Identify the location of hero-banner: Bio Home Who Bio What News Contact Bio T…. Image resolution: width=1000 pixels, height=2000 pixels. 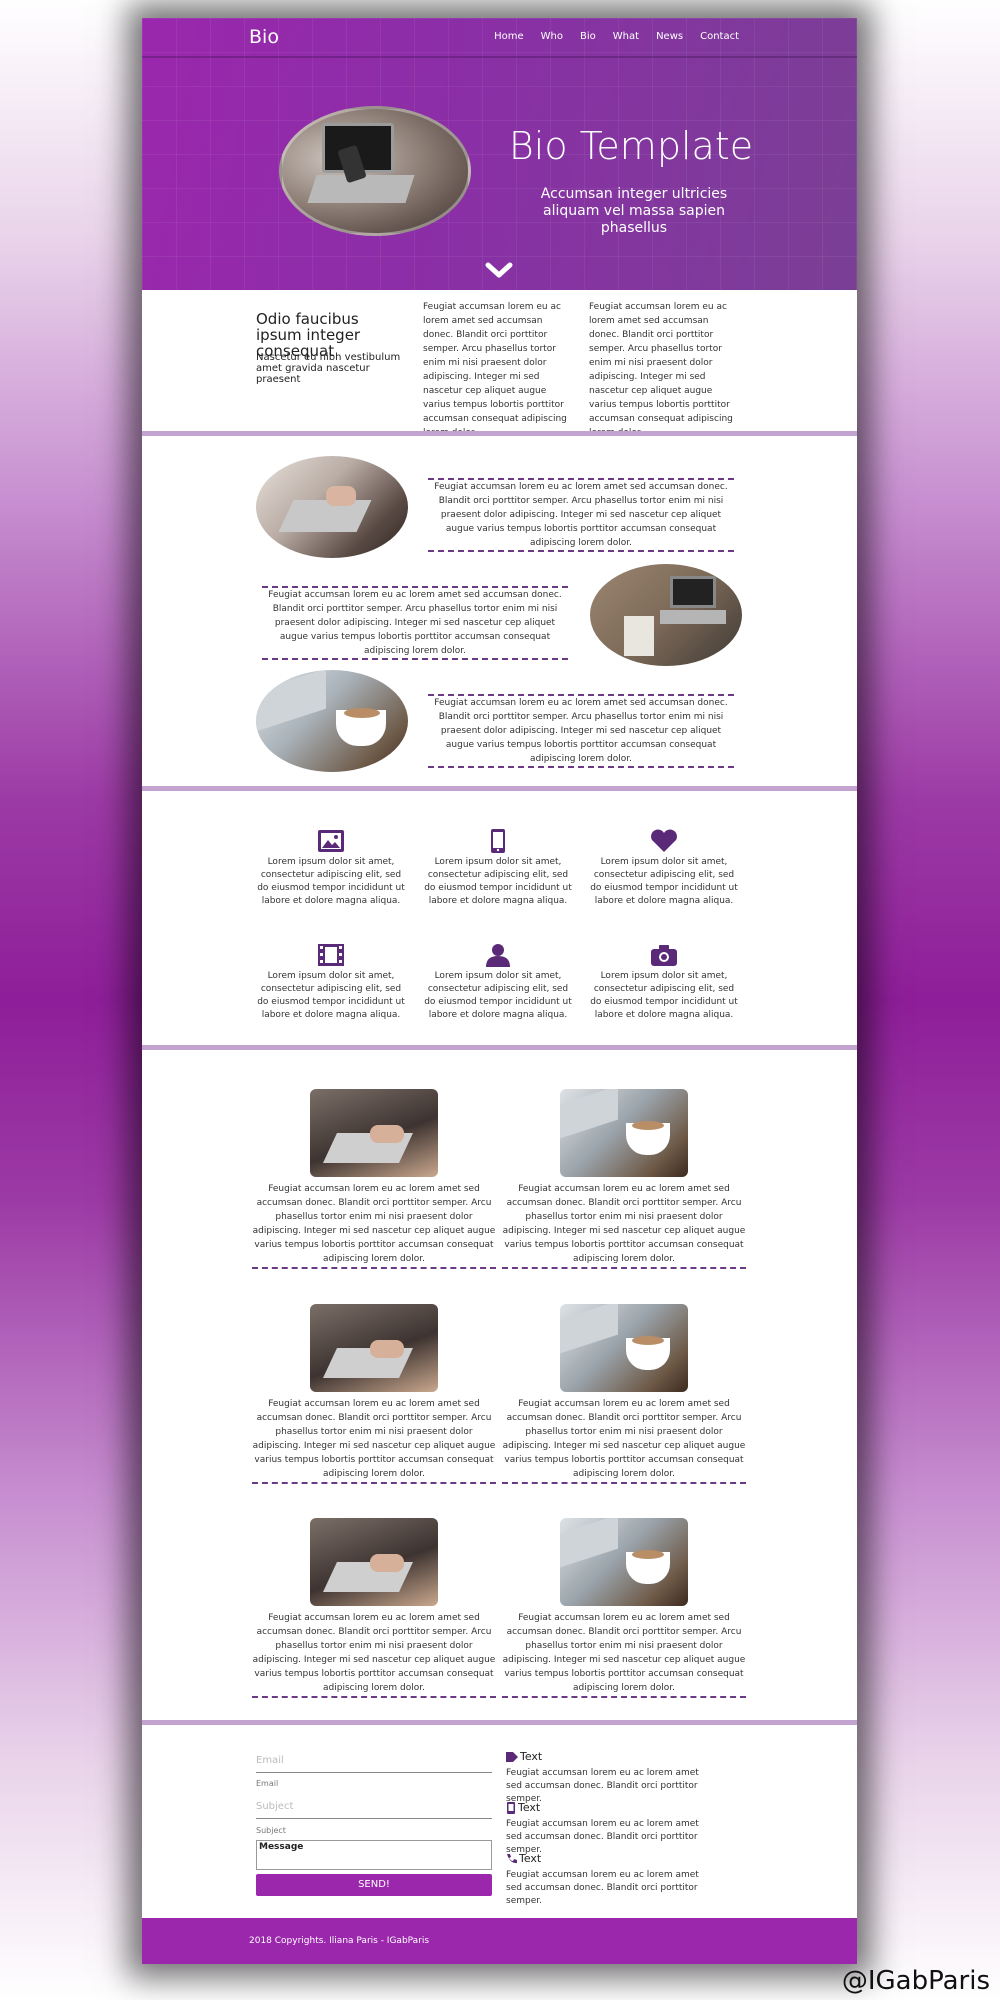
(499, 154).